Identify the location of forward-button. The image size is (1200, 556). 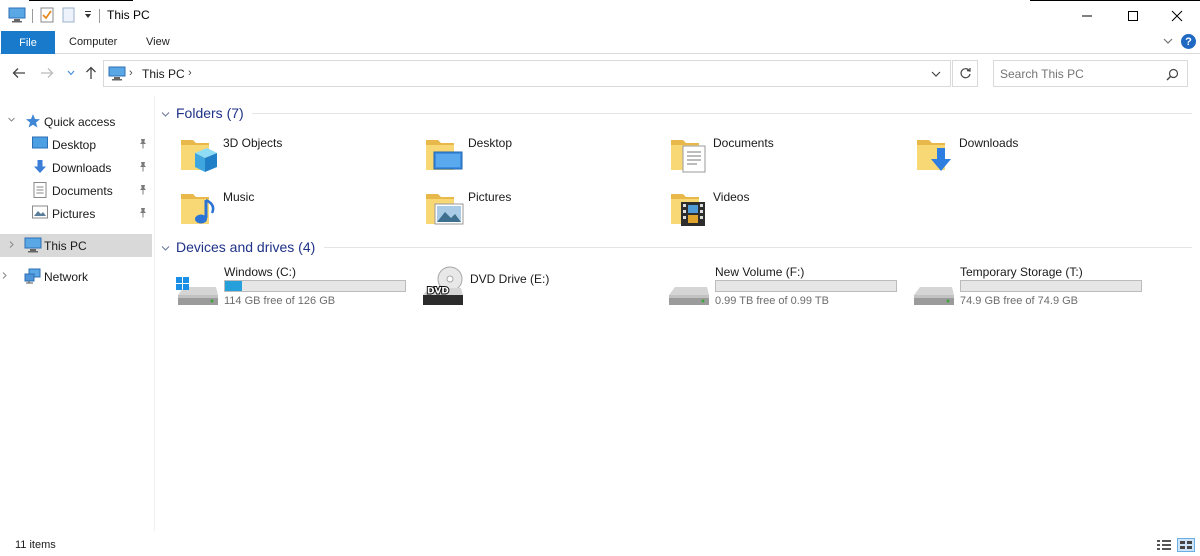
(47, 73).